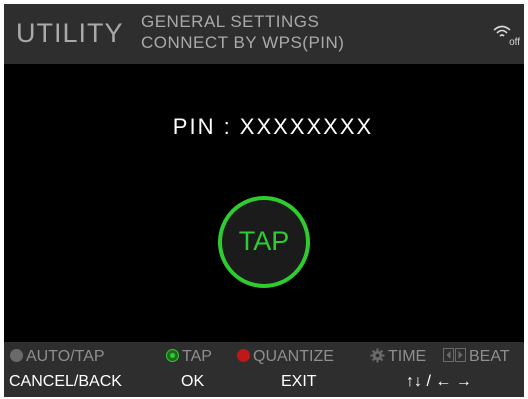 Image resolution: width=528 pixels, height=399 pixels. Describe the element at coordinates (299, 382) in the screenshot. I see `exit-button: EXIT` at that location.